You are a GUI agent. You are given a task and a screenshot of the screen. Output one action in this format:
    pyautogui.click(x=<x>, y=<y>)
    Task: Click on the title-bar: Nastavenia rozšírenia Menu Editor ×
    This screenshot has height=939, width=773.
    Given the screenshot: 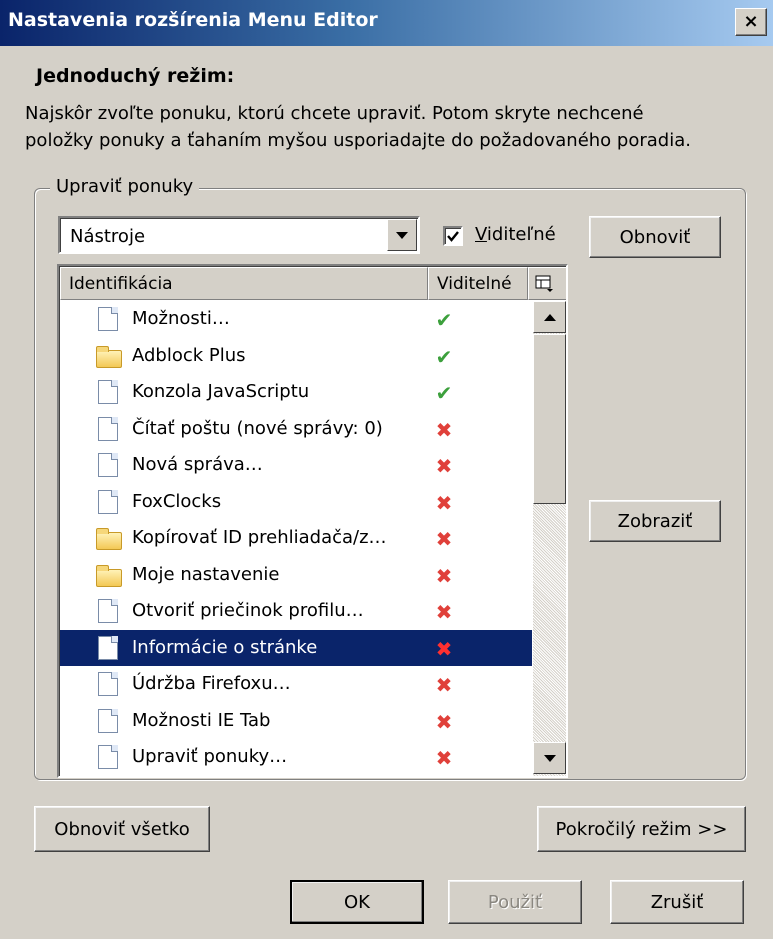 What is the action you would take?
    pyautogui.click(x=386, y=23)
    